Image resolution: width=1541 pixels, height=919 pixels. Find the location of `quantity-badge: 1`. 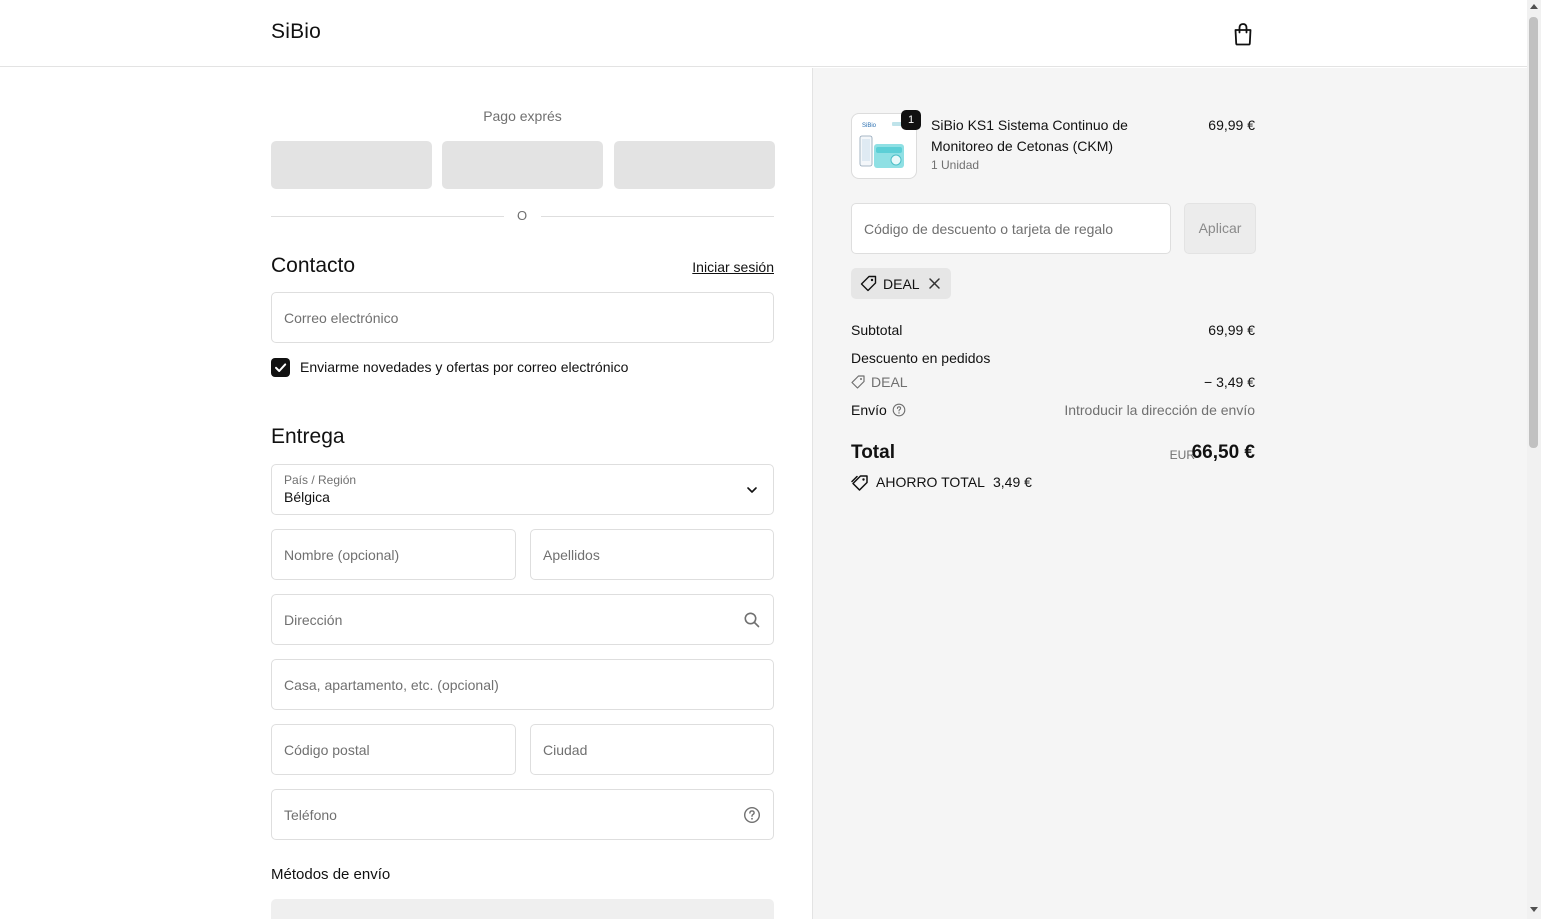

quantity-badge: 1 is located at coordinates (911, 120).